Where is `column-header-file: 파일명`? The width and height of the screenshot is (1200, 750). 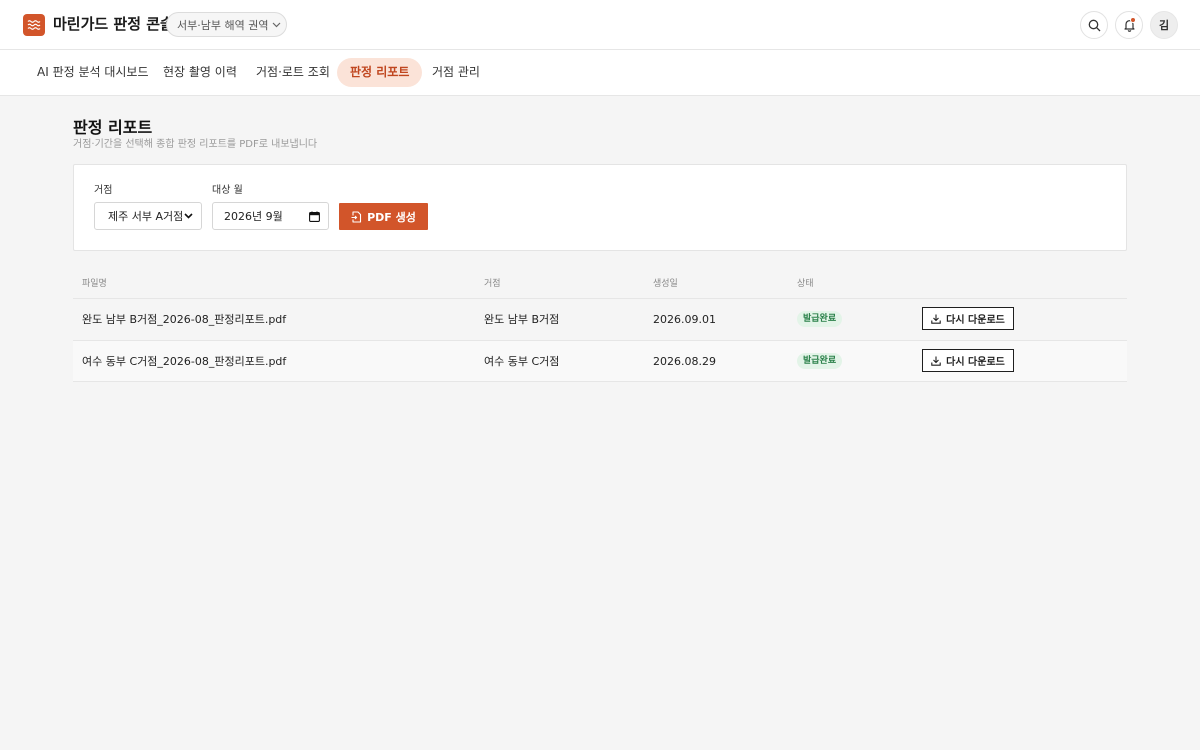
column-header-file: 파일명 is located at coordinates (94, 284).